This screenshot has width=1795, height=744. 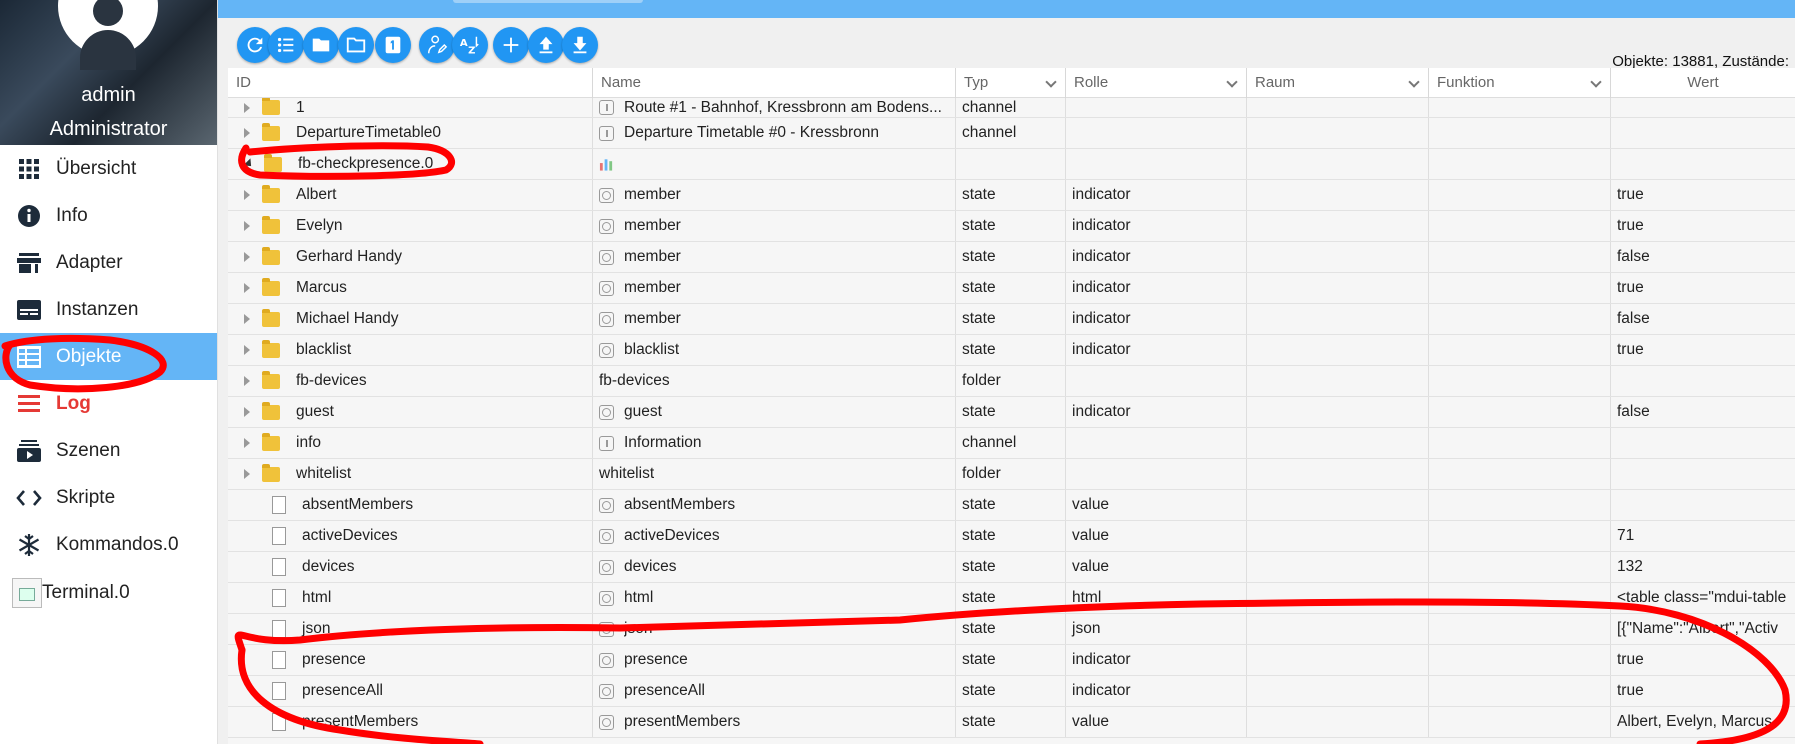 What do you see at coordinates (774, 443) in the screenshot?
I see `cell-name: Information` at bounding box center [774, 443].